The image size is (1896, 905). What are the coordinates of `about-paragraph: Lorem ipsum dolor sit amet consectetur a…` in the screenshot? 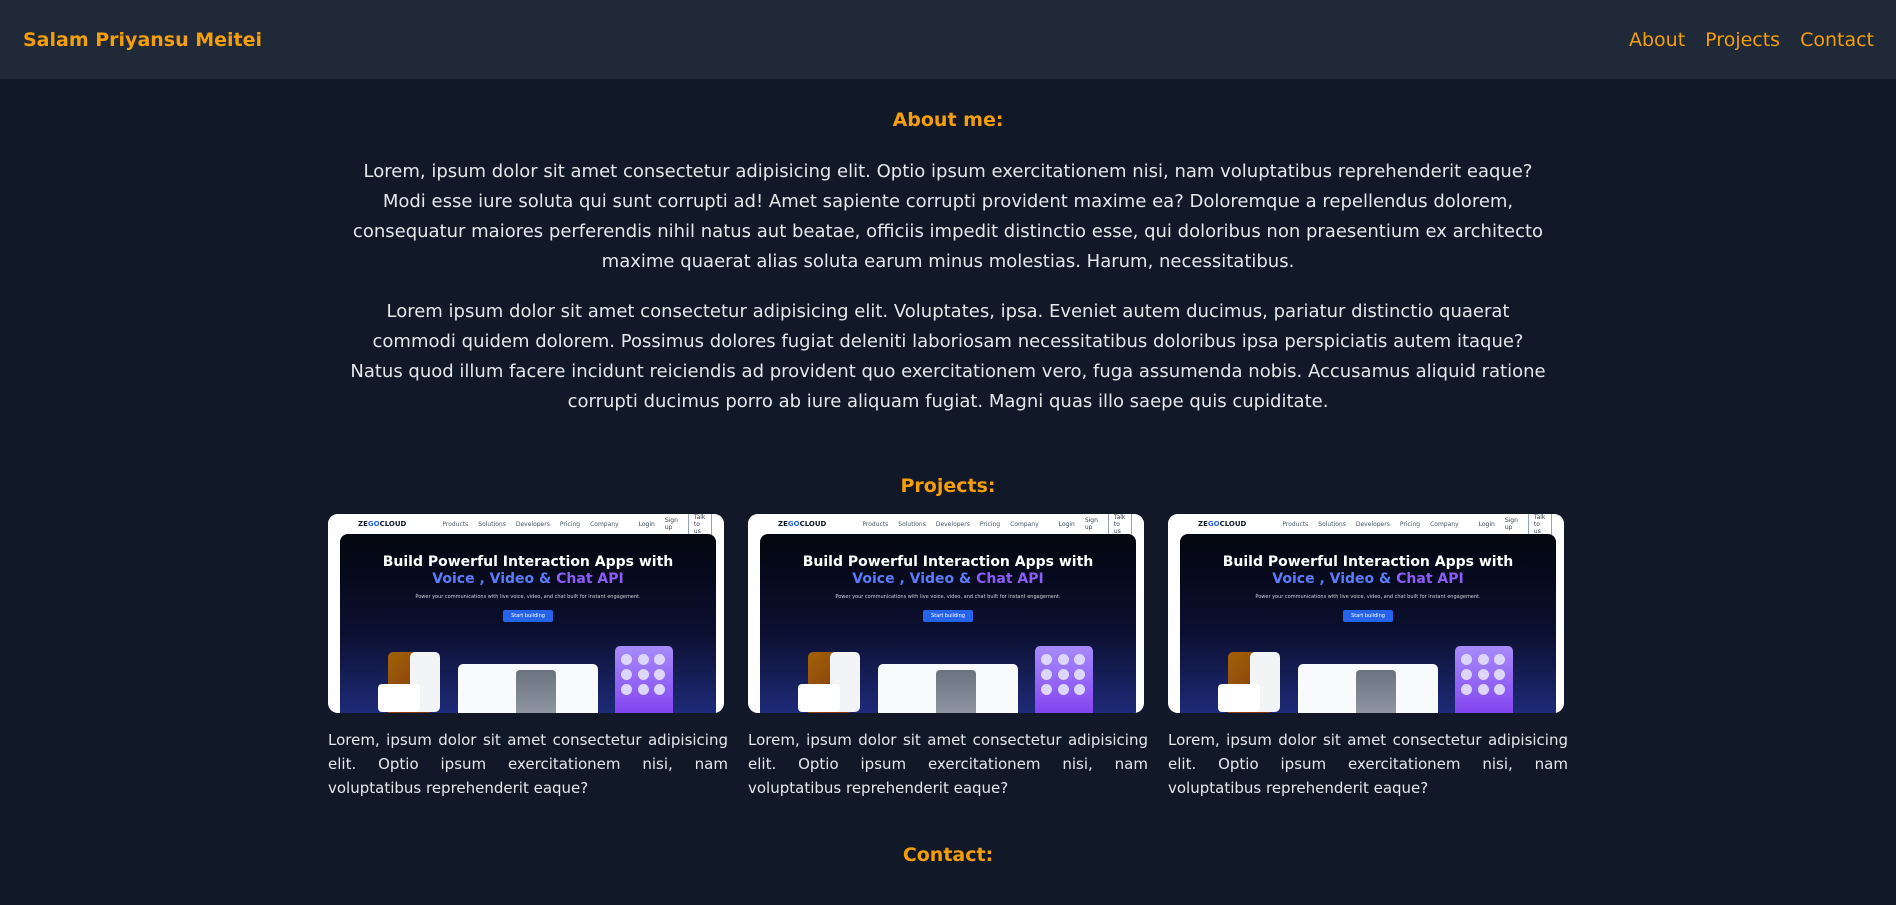 It's located at (948, 356).